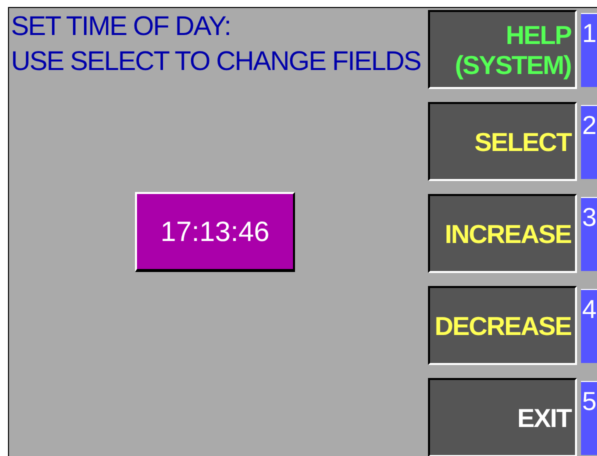 This screenshot has width=597, height=456. Describe the element at coordinates (503, 325) in the screenshot. I see `softkey-button: DECREASE` at that location.